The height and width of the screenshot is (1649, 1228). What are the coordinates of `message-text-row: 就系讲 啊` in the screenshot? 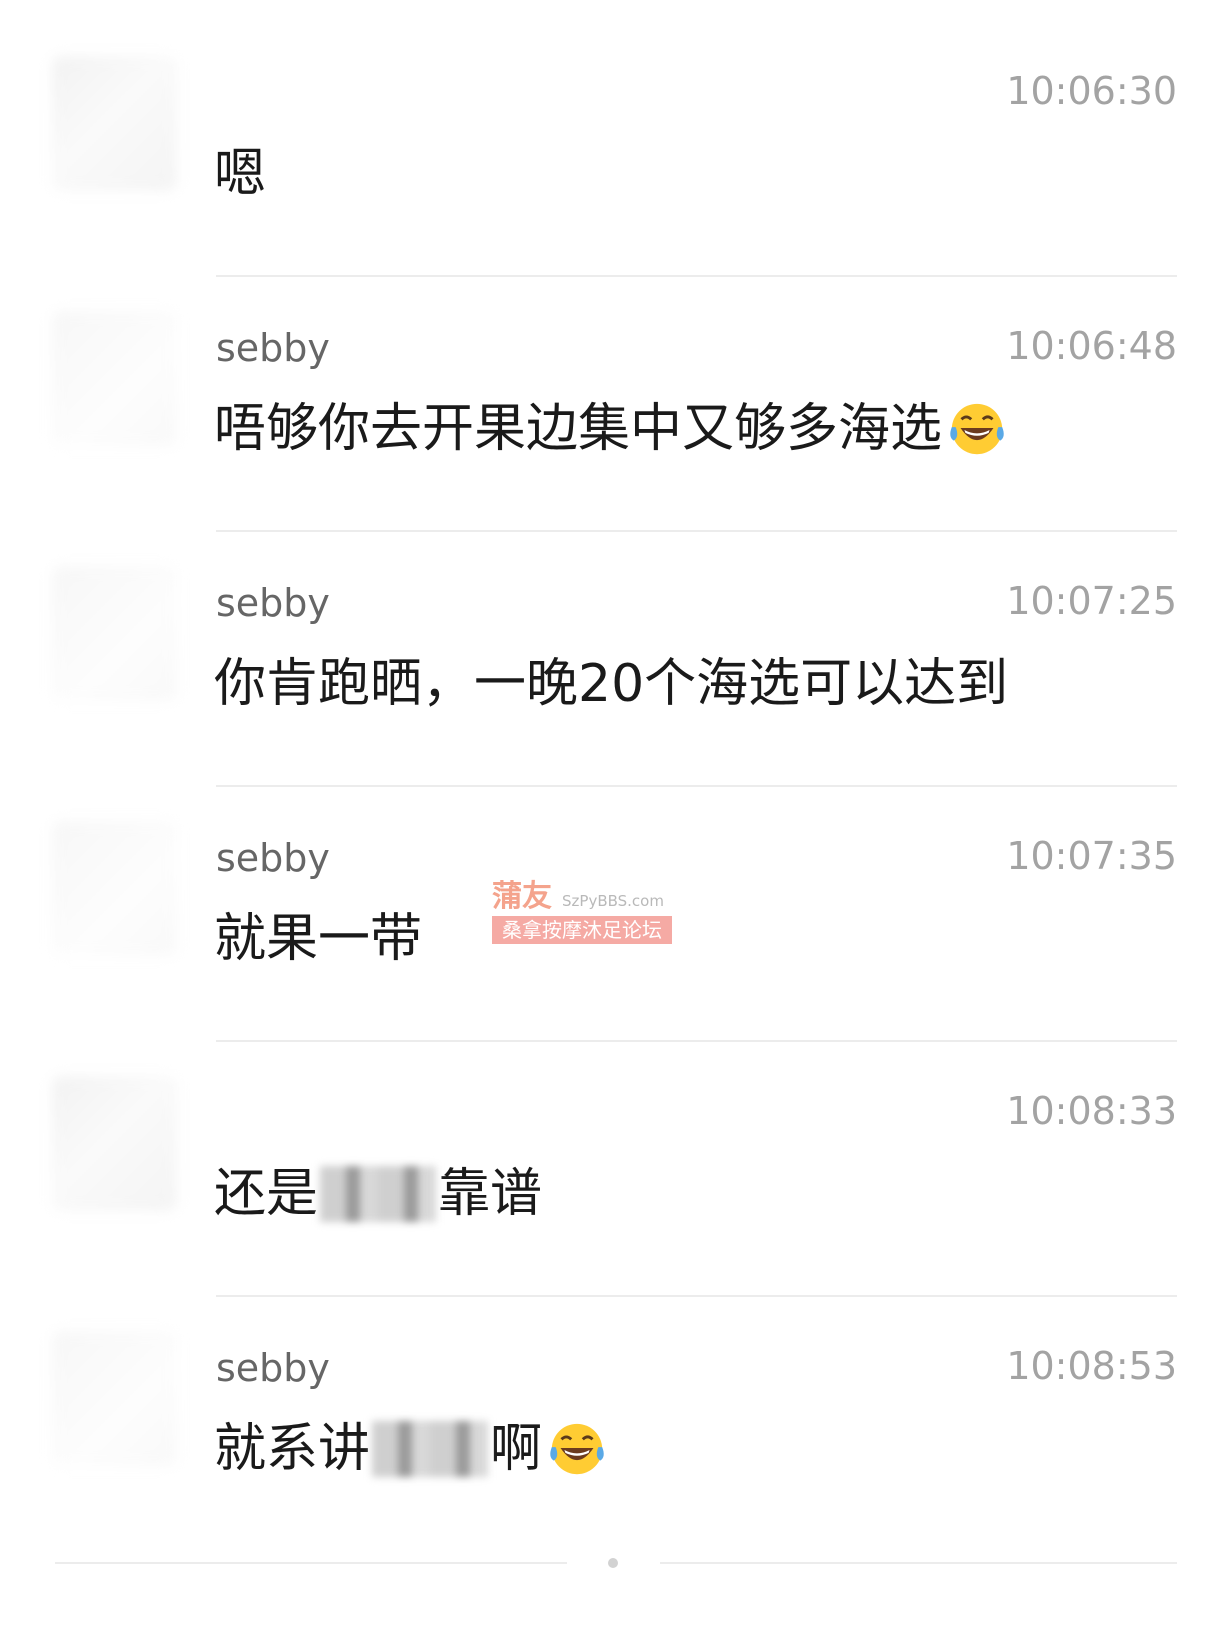 It's located at (411, 1449).